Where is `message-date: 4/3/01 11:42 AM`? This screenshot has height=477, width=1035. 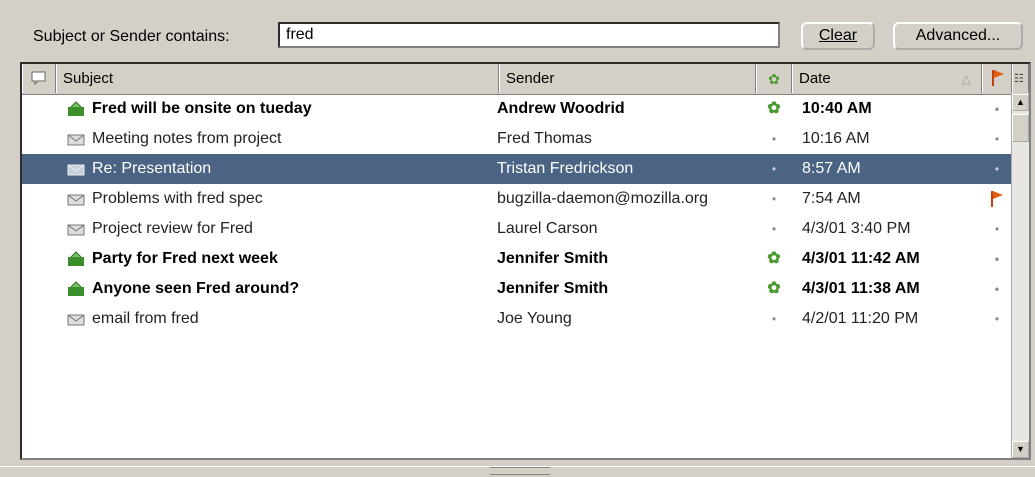 message-date: 4/3/01 11:42 AM is located at coordinates (861, 258).